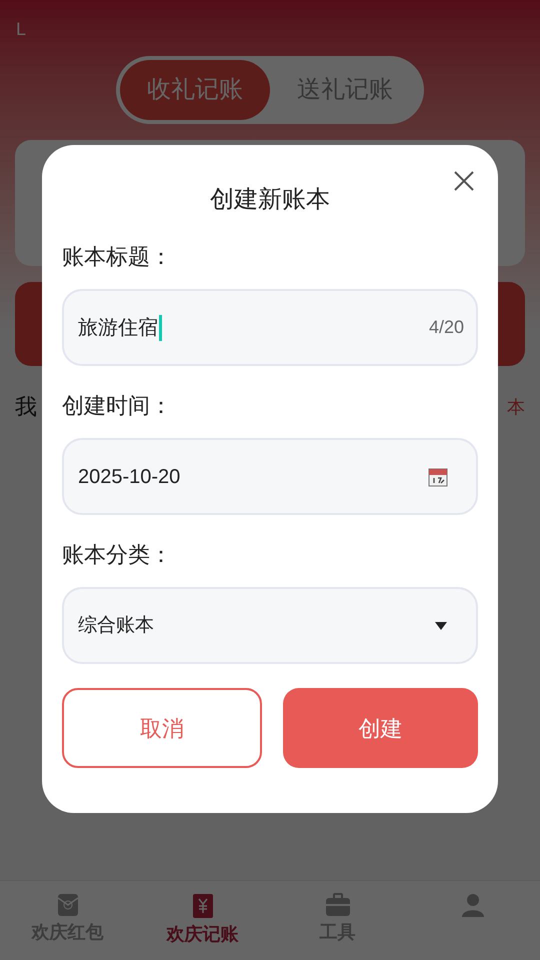 This screenshot has width=540, height=960. I want to click on ledger-icon, so click(203, 906).